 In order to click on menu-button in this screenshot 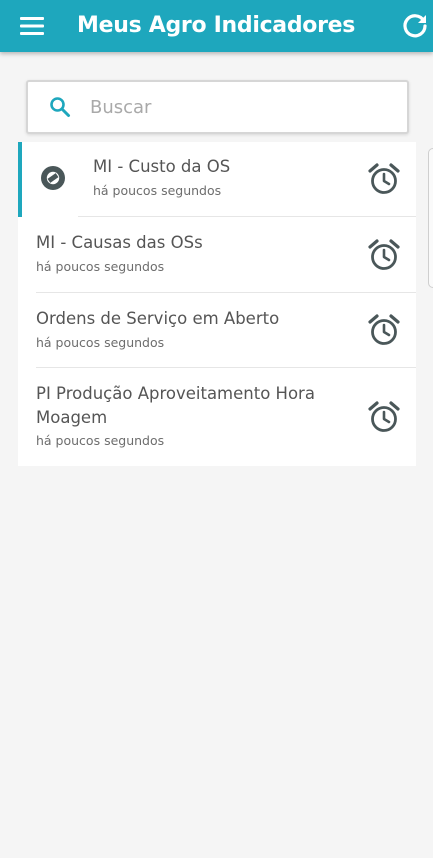, I will do `click(32, 26)`.